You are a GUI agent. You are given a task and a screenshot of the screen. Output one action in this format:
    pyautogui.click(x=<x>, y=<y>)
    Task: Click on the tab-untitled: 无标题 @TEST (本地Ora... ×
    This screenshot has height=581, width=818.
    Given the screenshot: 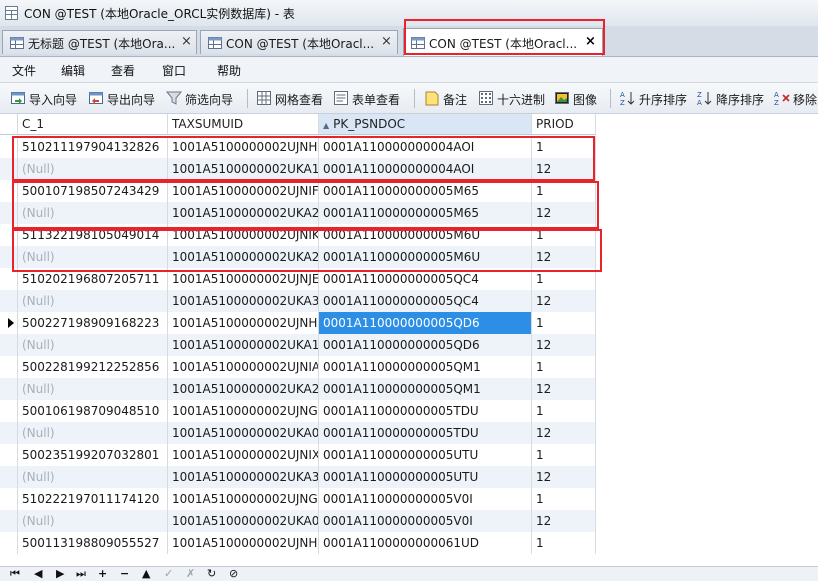 What is the action you would take?
    pyautogui.click(x=99, y=42)
    